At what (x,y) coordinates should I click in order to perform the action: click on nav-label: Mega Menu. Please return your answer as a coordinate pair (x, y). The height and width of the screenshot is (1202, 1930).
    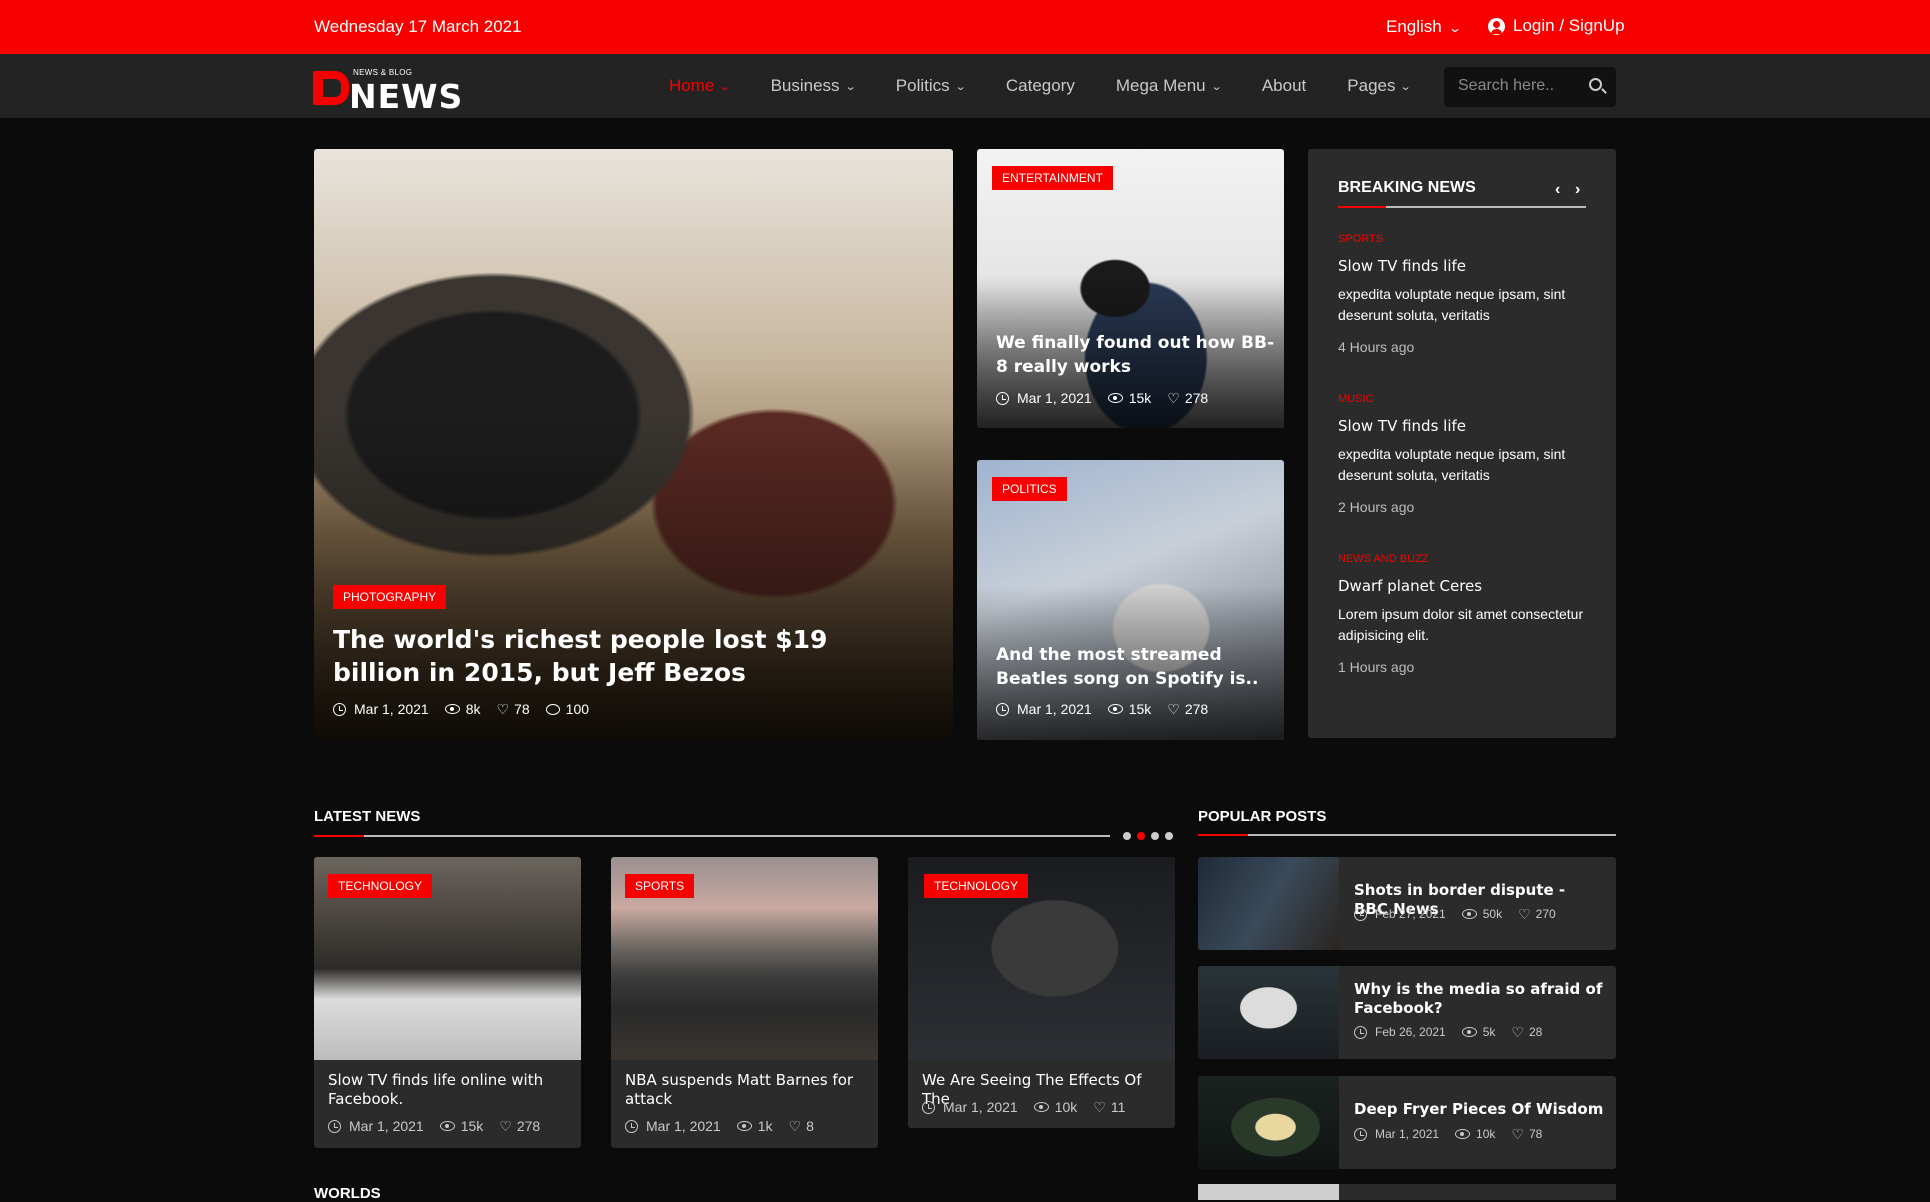
    Looking at the image, I should click on (1160, 85).